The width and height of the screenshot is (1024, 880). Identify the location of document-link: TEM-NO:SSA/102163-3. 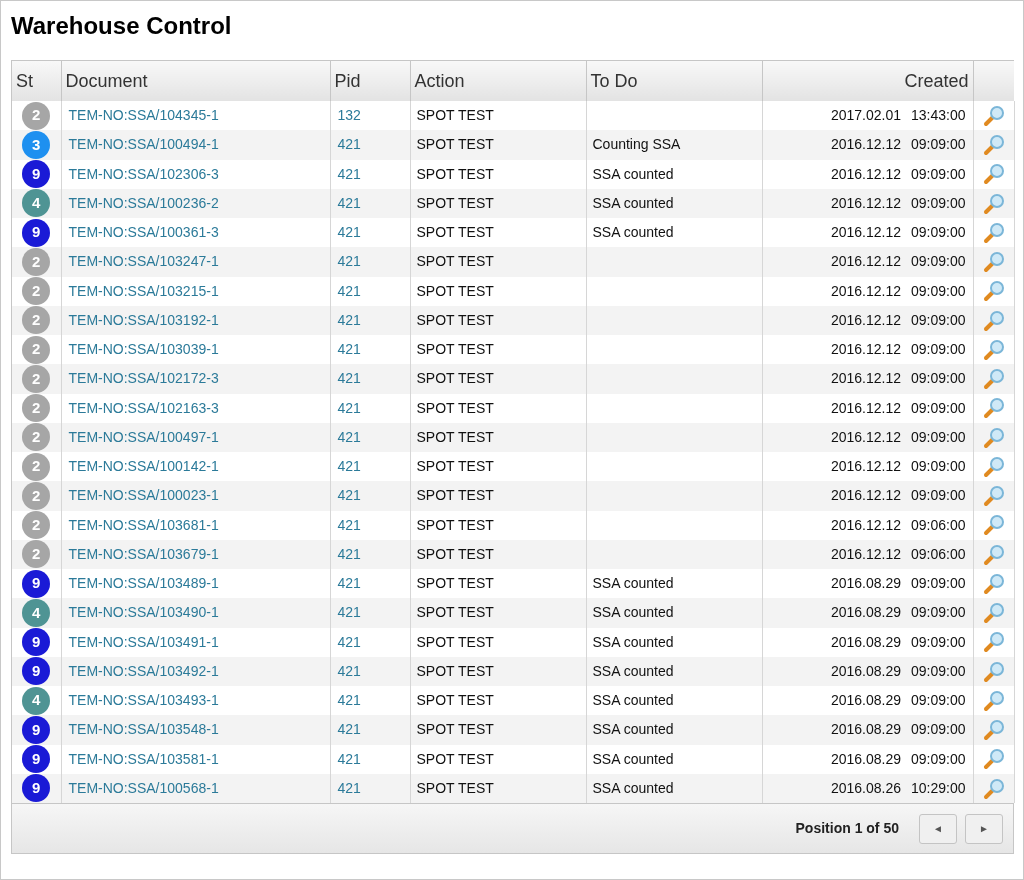
(143, 407).